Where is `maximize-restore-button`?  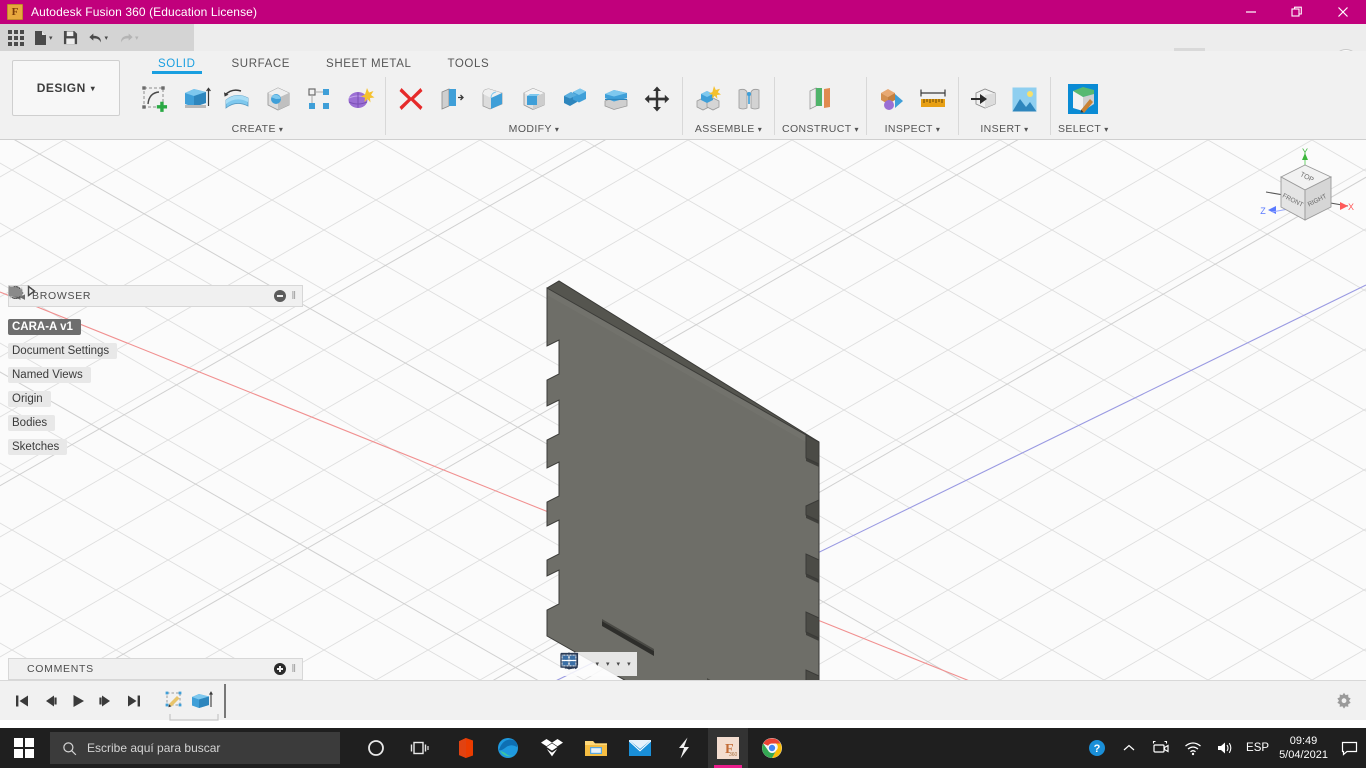 maximize-restore-button is located at coordinates (1297, 12).